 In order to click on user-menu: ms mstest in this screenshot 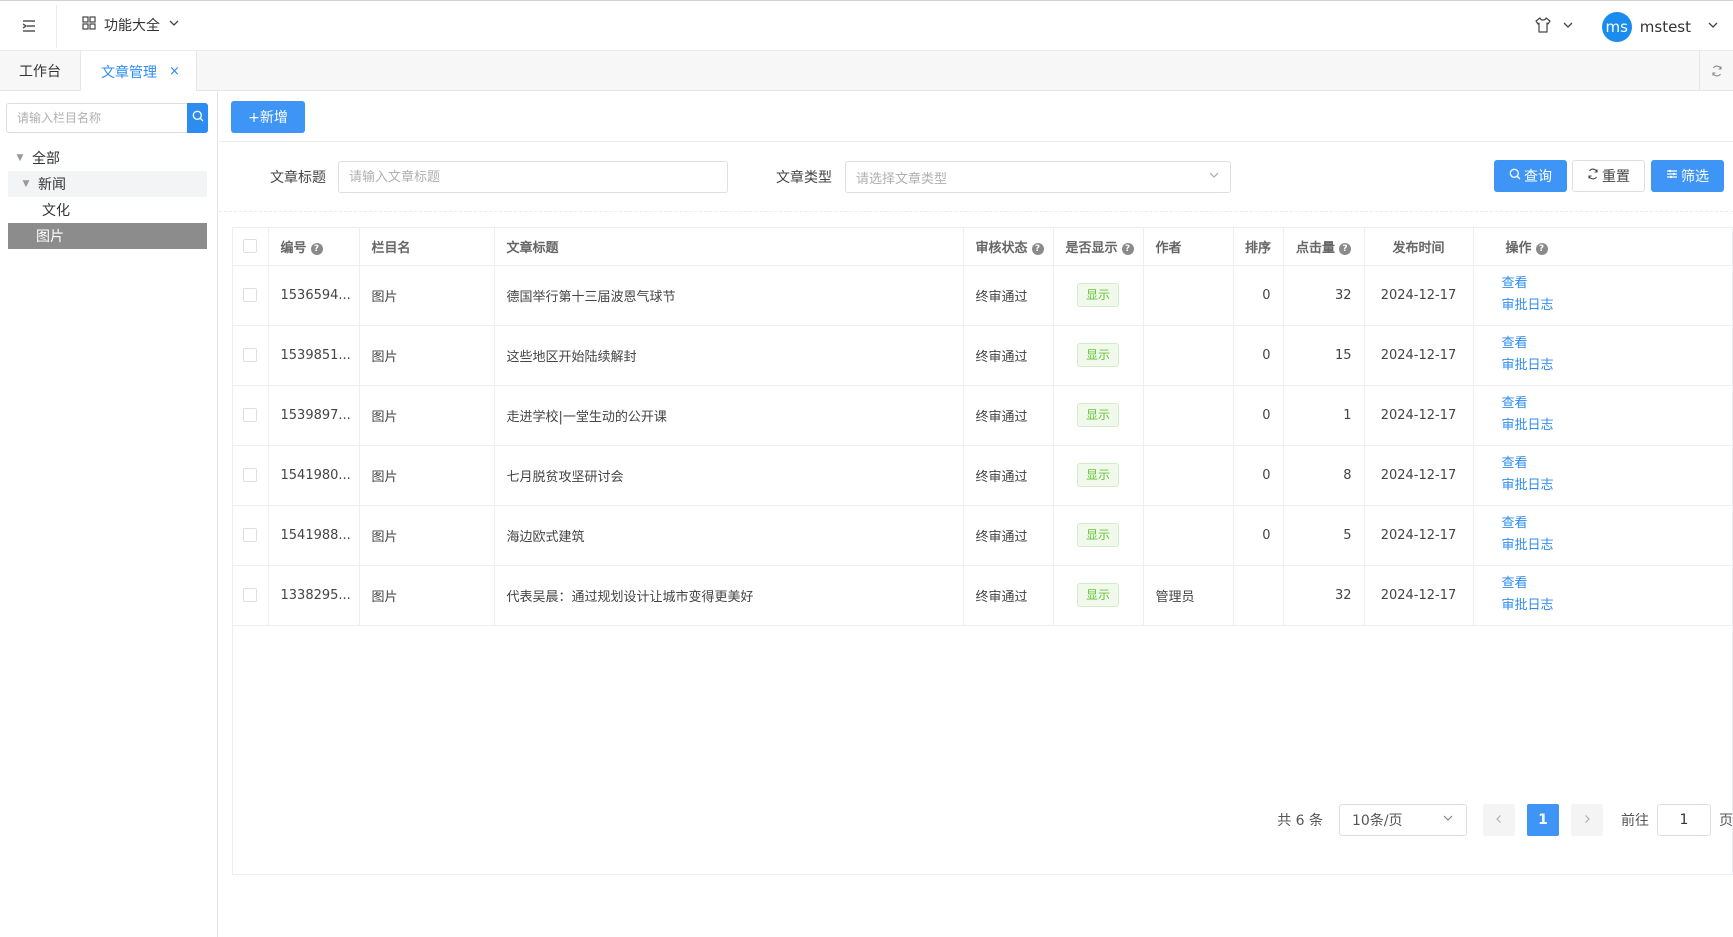, I will do `click(1660, 26)`.